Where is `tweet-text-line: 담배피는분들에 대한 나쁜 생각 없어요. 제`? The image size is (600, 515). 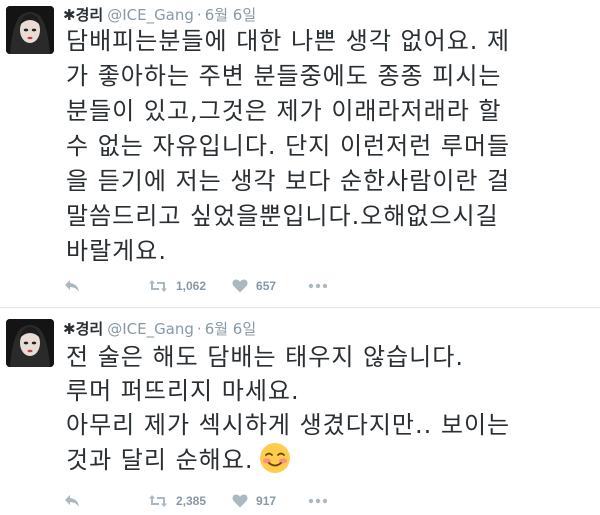 tweet-text-line: 담배피는분들에 대한 나쁜 생각 없어요. 제 is located at coordinates (288, 41).